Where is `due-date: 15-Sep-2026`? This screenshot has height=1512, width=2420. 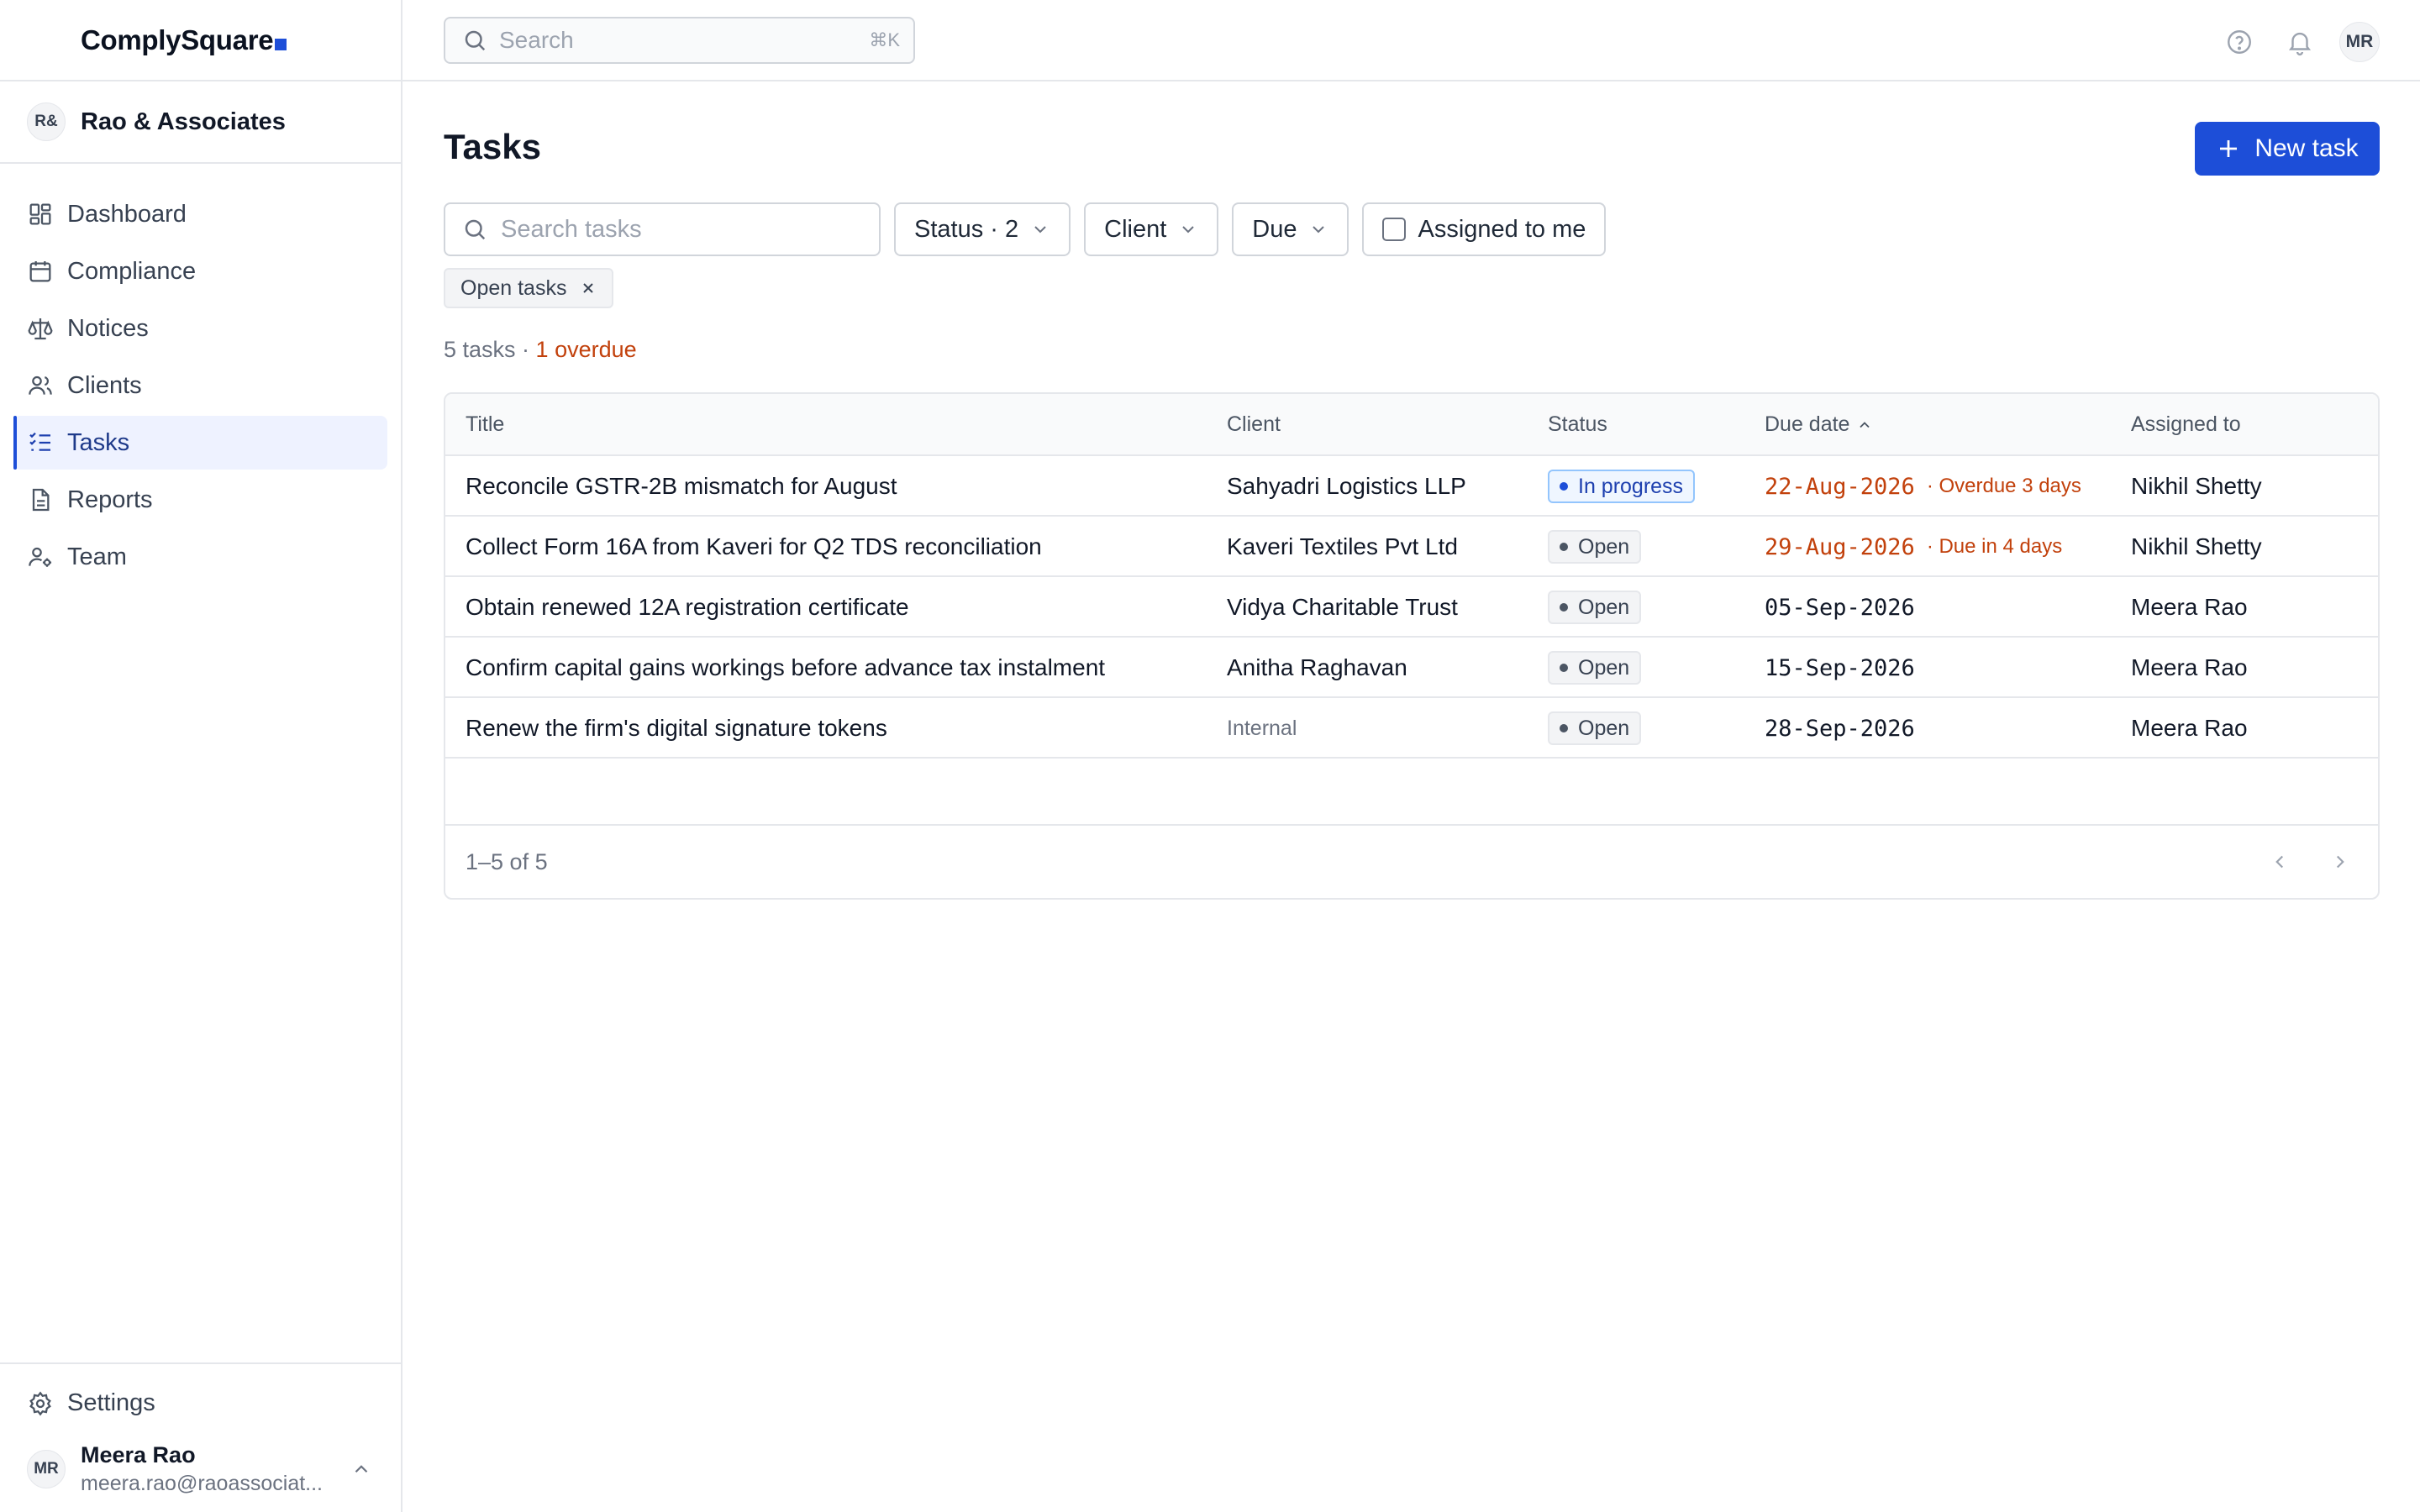
due-date: 15-Sep-2026 is located at coordinates (1840, 667).